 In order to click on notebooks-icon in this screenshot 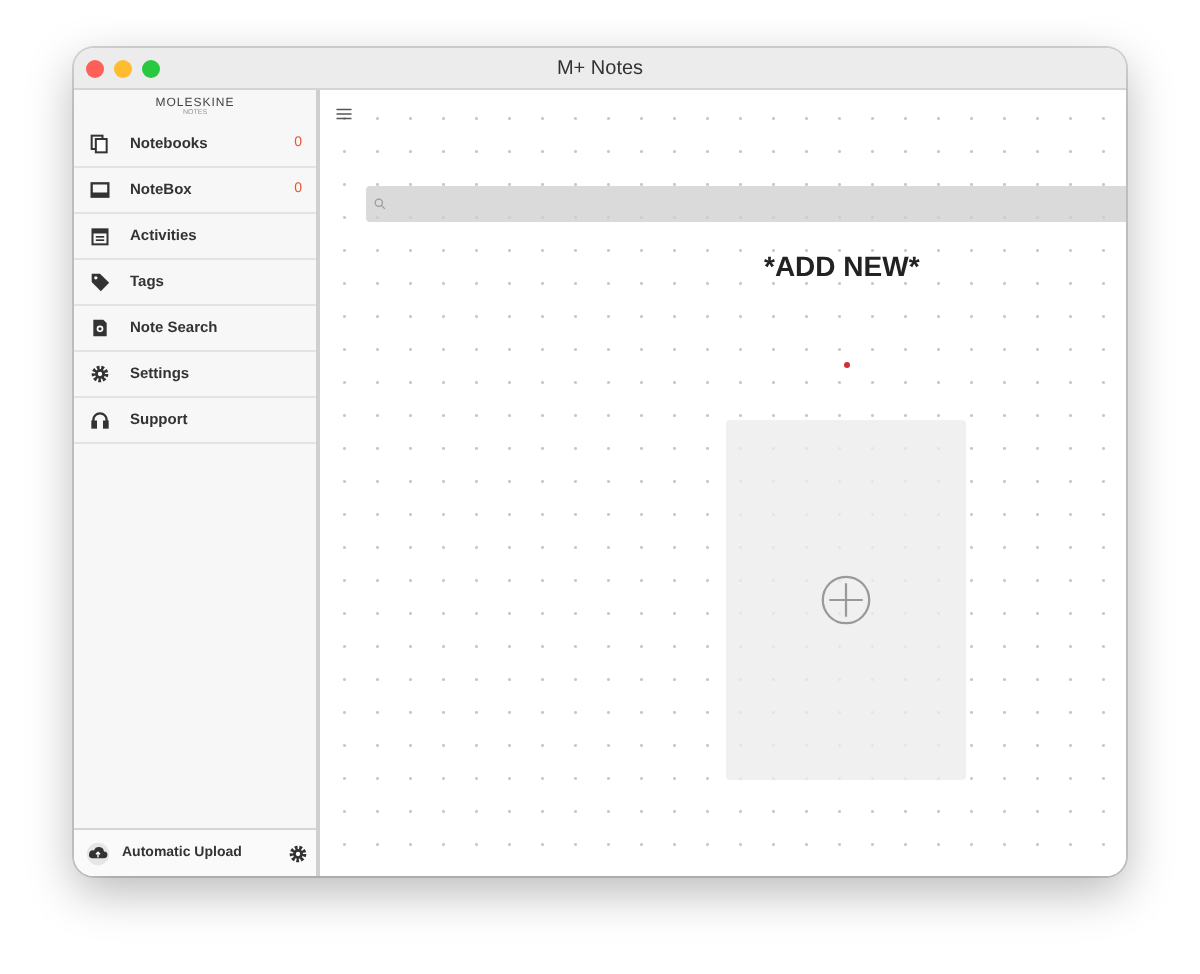, I will do `click(100, 143)`.